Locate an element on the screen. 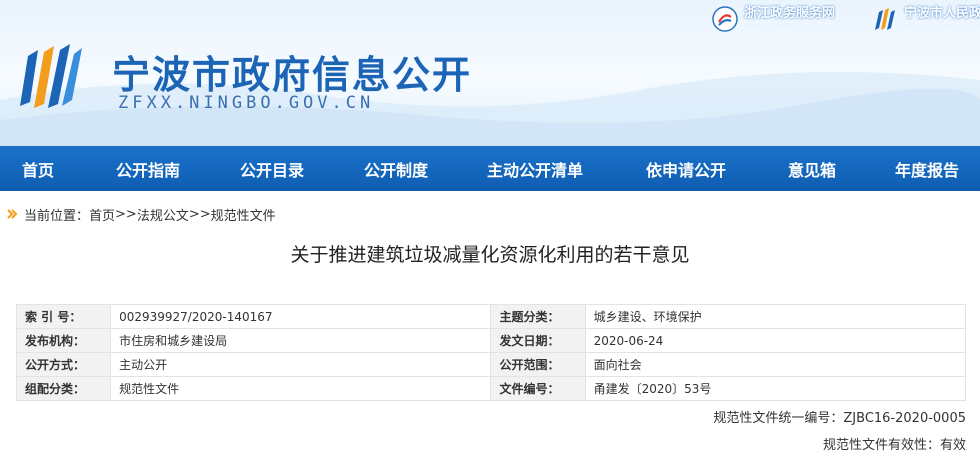  info-label: 公开方式： is located at coordinates (63, 364).